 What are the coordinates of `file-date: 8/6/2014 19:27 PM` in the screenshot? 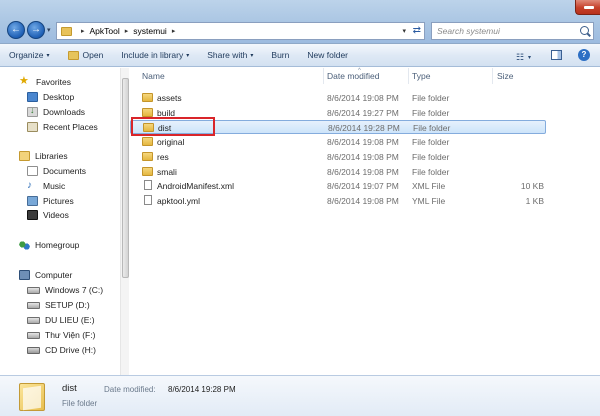 It's located at (363, 113).